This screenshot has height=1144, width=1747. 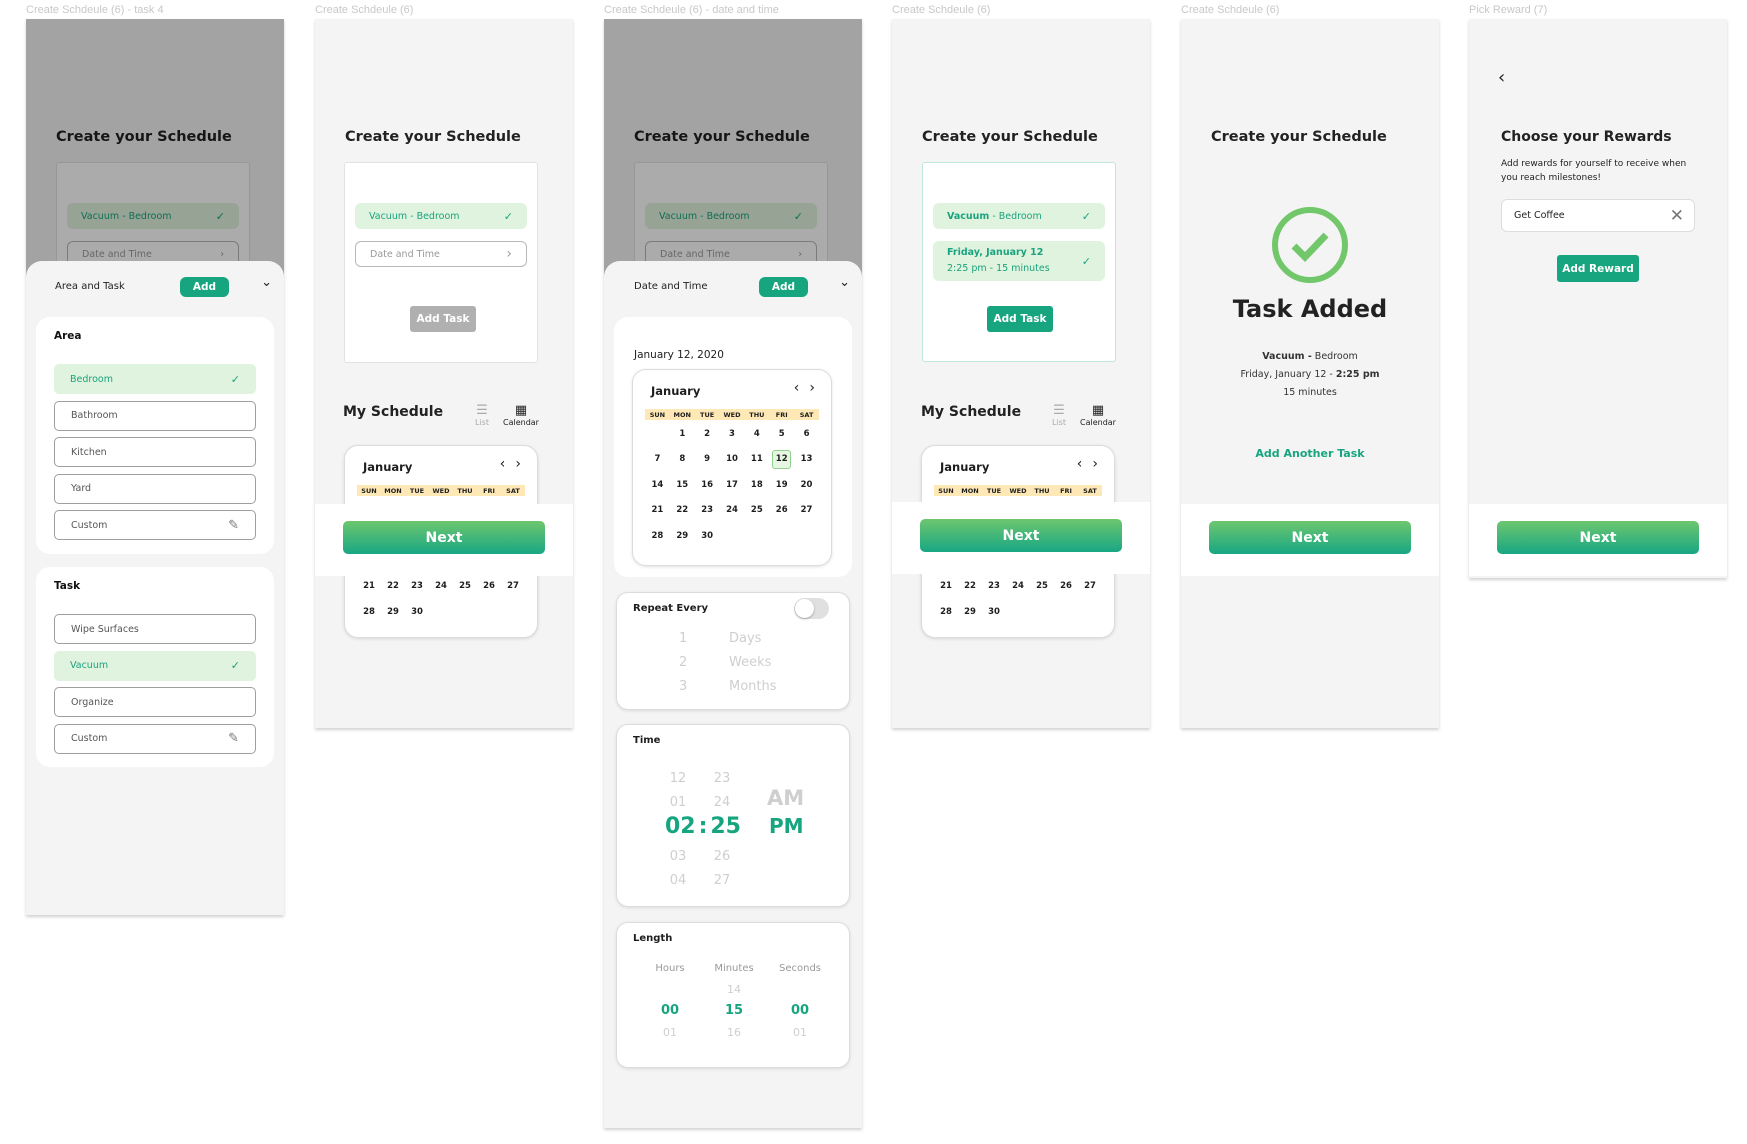 What do you see at coordinates (707, 485) in the screenshot?
I see `calendar-day: 16` at bounding box center [707, 485].